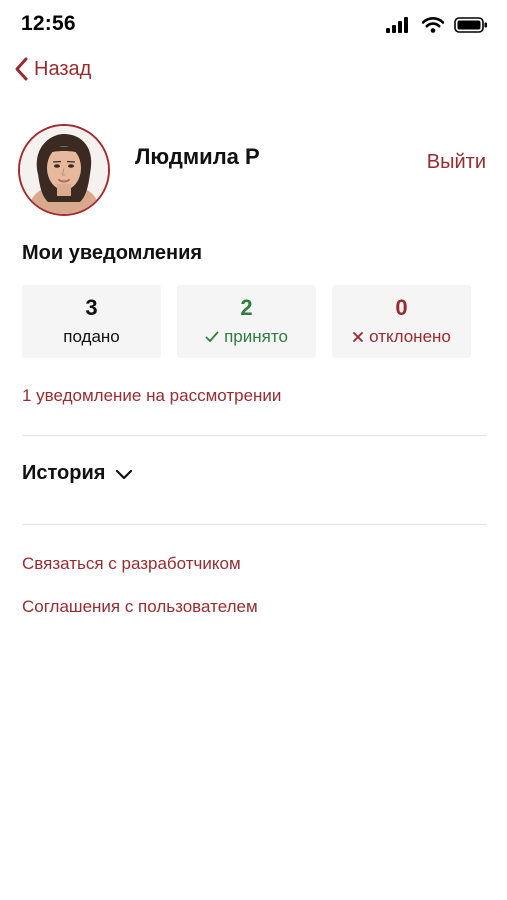  I want to click on status-icons, so click(437, 25).